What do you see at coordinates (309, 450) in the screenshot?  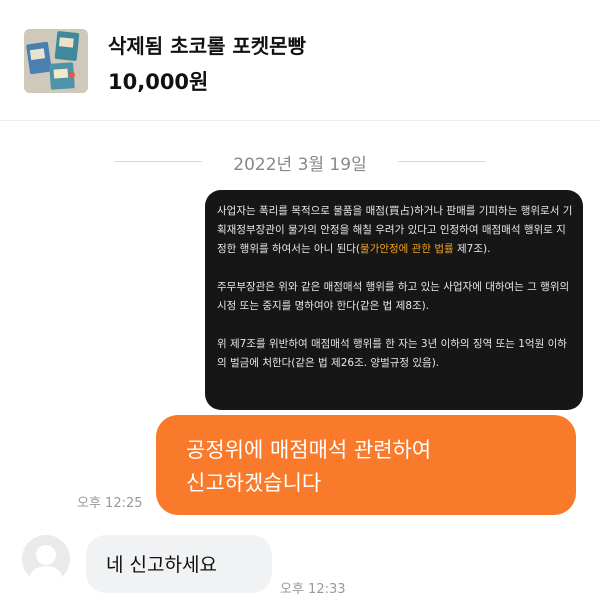 I see `sent-message-line-1: 공정위에 매점매석 관련하여` at bounding box center [309, 450].